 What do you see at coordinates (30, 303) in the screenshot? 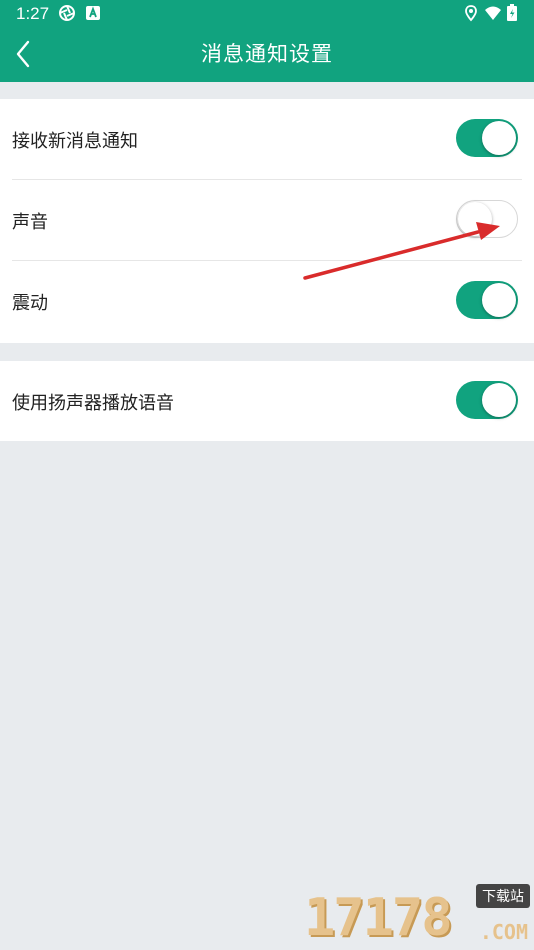
I see `setting-label: 震动` at bounding box center [30, 303].